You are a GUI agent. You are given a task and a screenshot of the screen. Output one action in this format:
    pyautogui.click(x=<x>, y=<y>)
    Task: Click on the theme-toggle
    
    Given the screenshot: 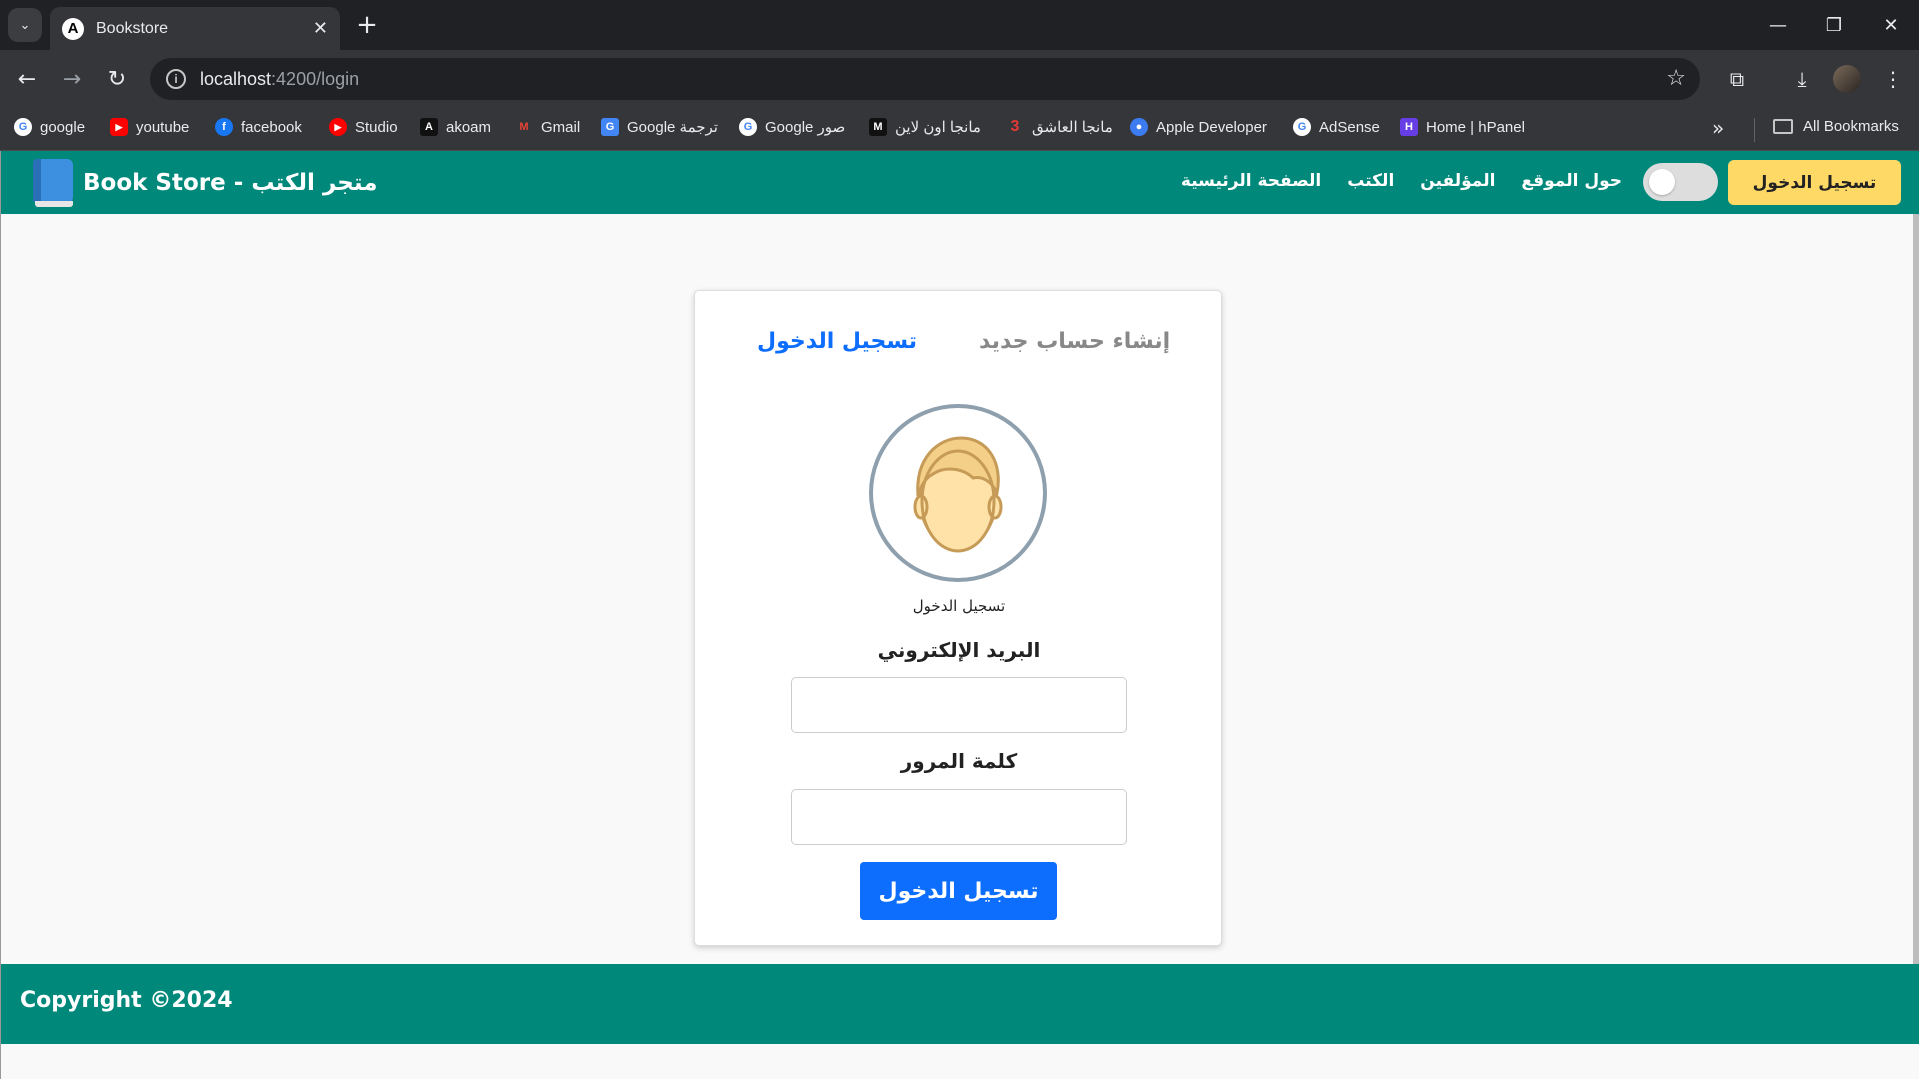 What is the action you would take?
    pyautogui.click(x=1680, y=182)
    